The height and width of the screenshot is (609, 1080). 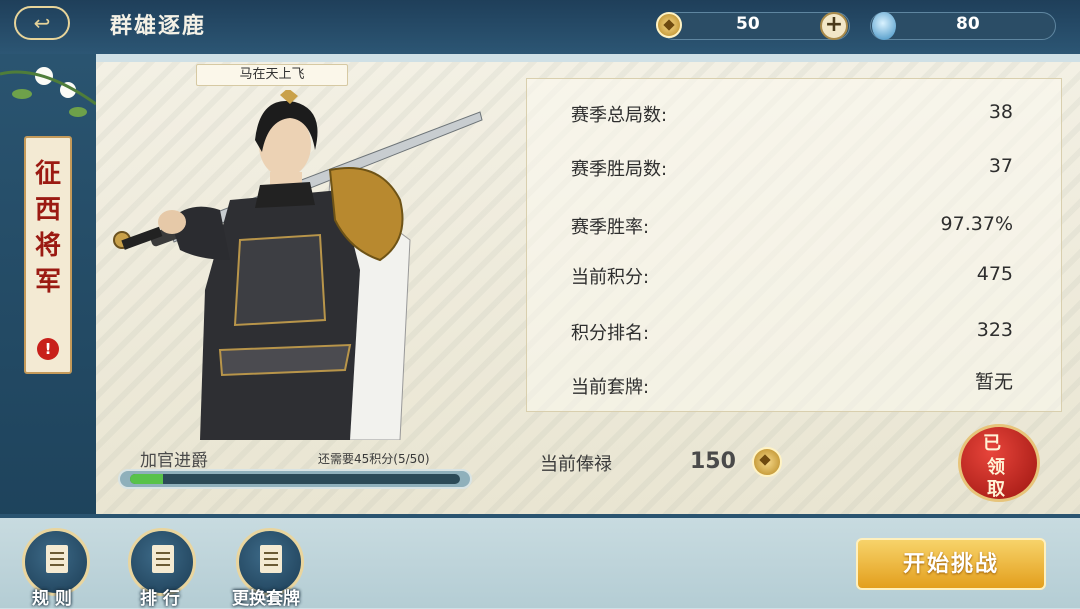 I want to click on stat-row-points: 当前积分: 475, so click(x=792, y=275).